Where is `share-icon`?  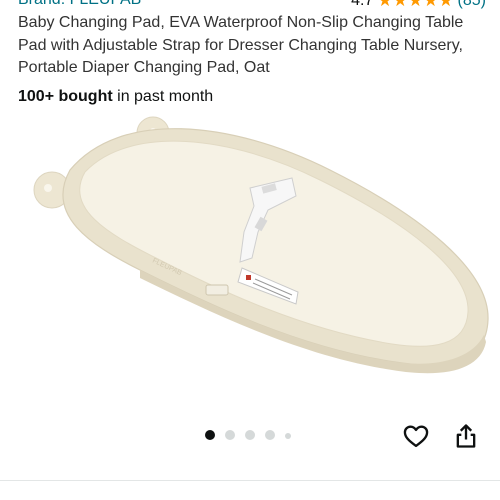 share-icon is located at coordinates (466, 436).